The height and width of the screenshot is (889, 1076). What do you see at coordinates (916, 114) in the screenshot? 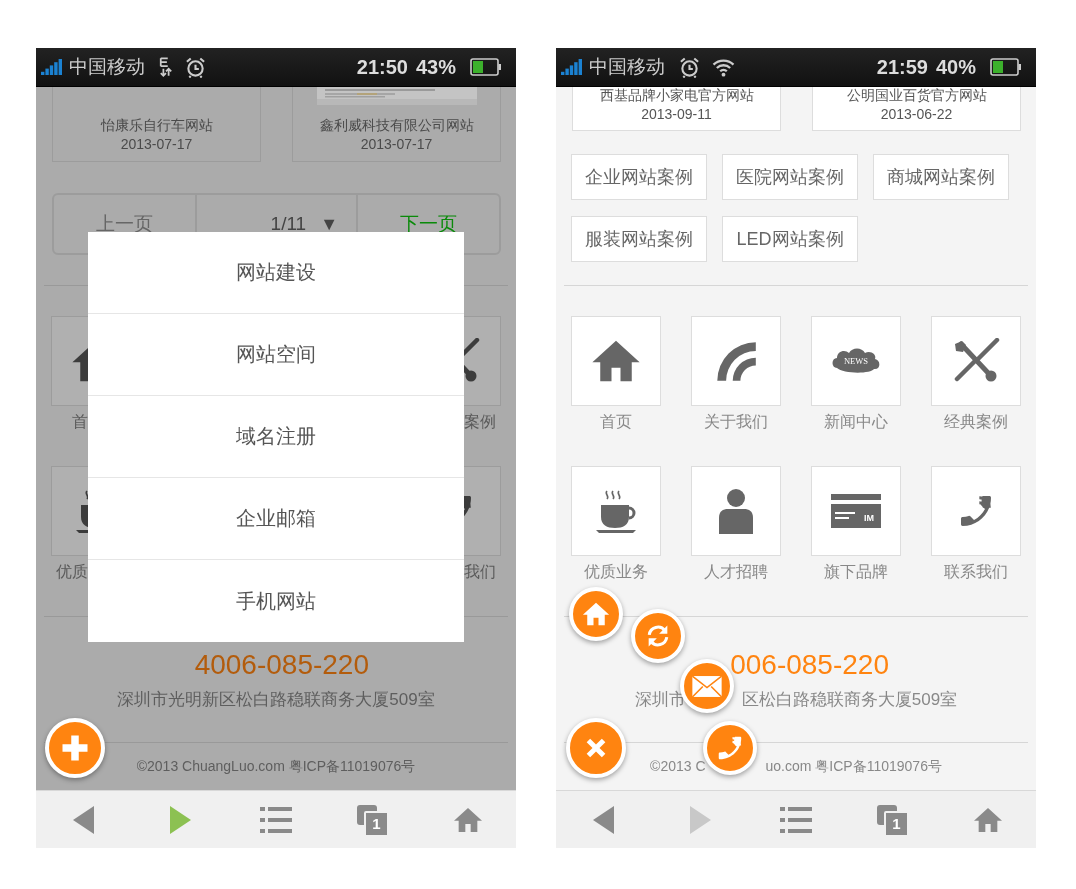
I see `case-date: 2013-06-22` at bounding box center [916, 114].